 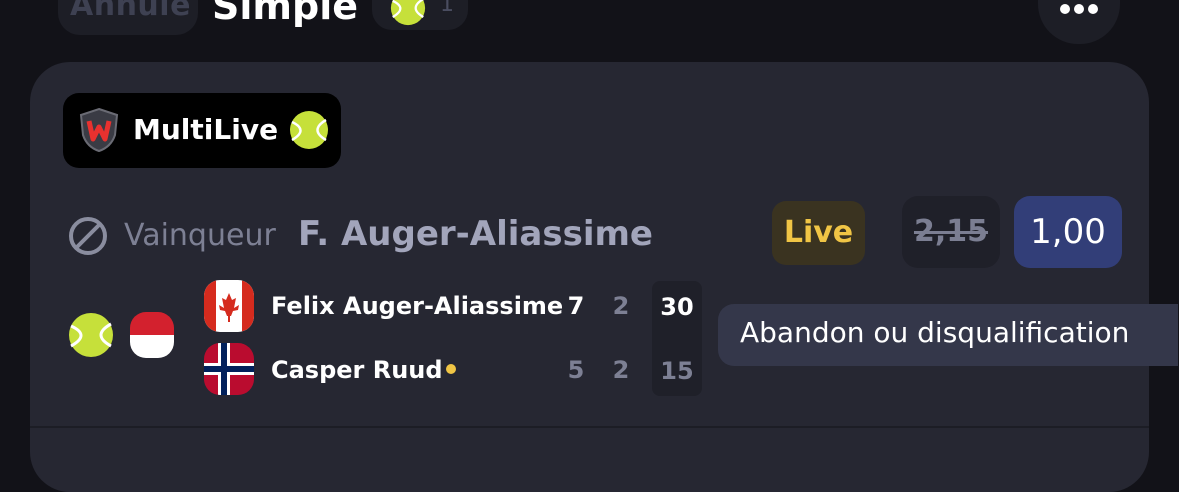 What do you see at coordinates (229, 369) in the screenshot?
I see `norway-flag-icon` at bounding box center [229, 369].